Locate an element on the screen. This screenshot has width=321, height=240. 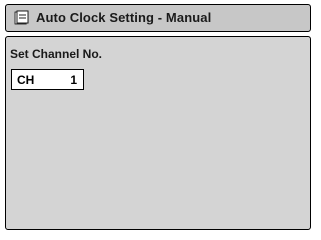
set-channel-label: Set Channel No. is located at coordinates (56, 54).